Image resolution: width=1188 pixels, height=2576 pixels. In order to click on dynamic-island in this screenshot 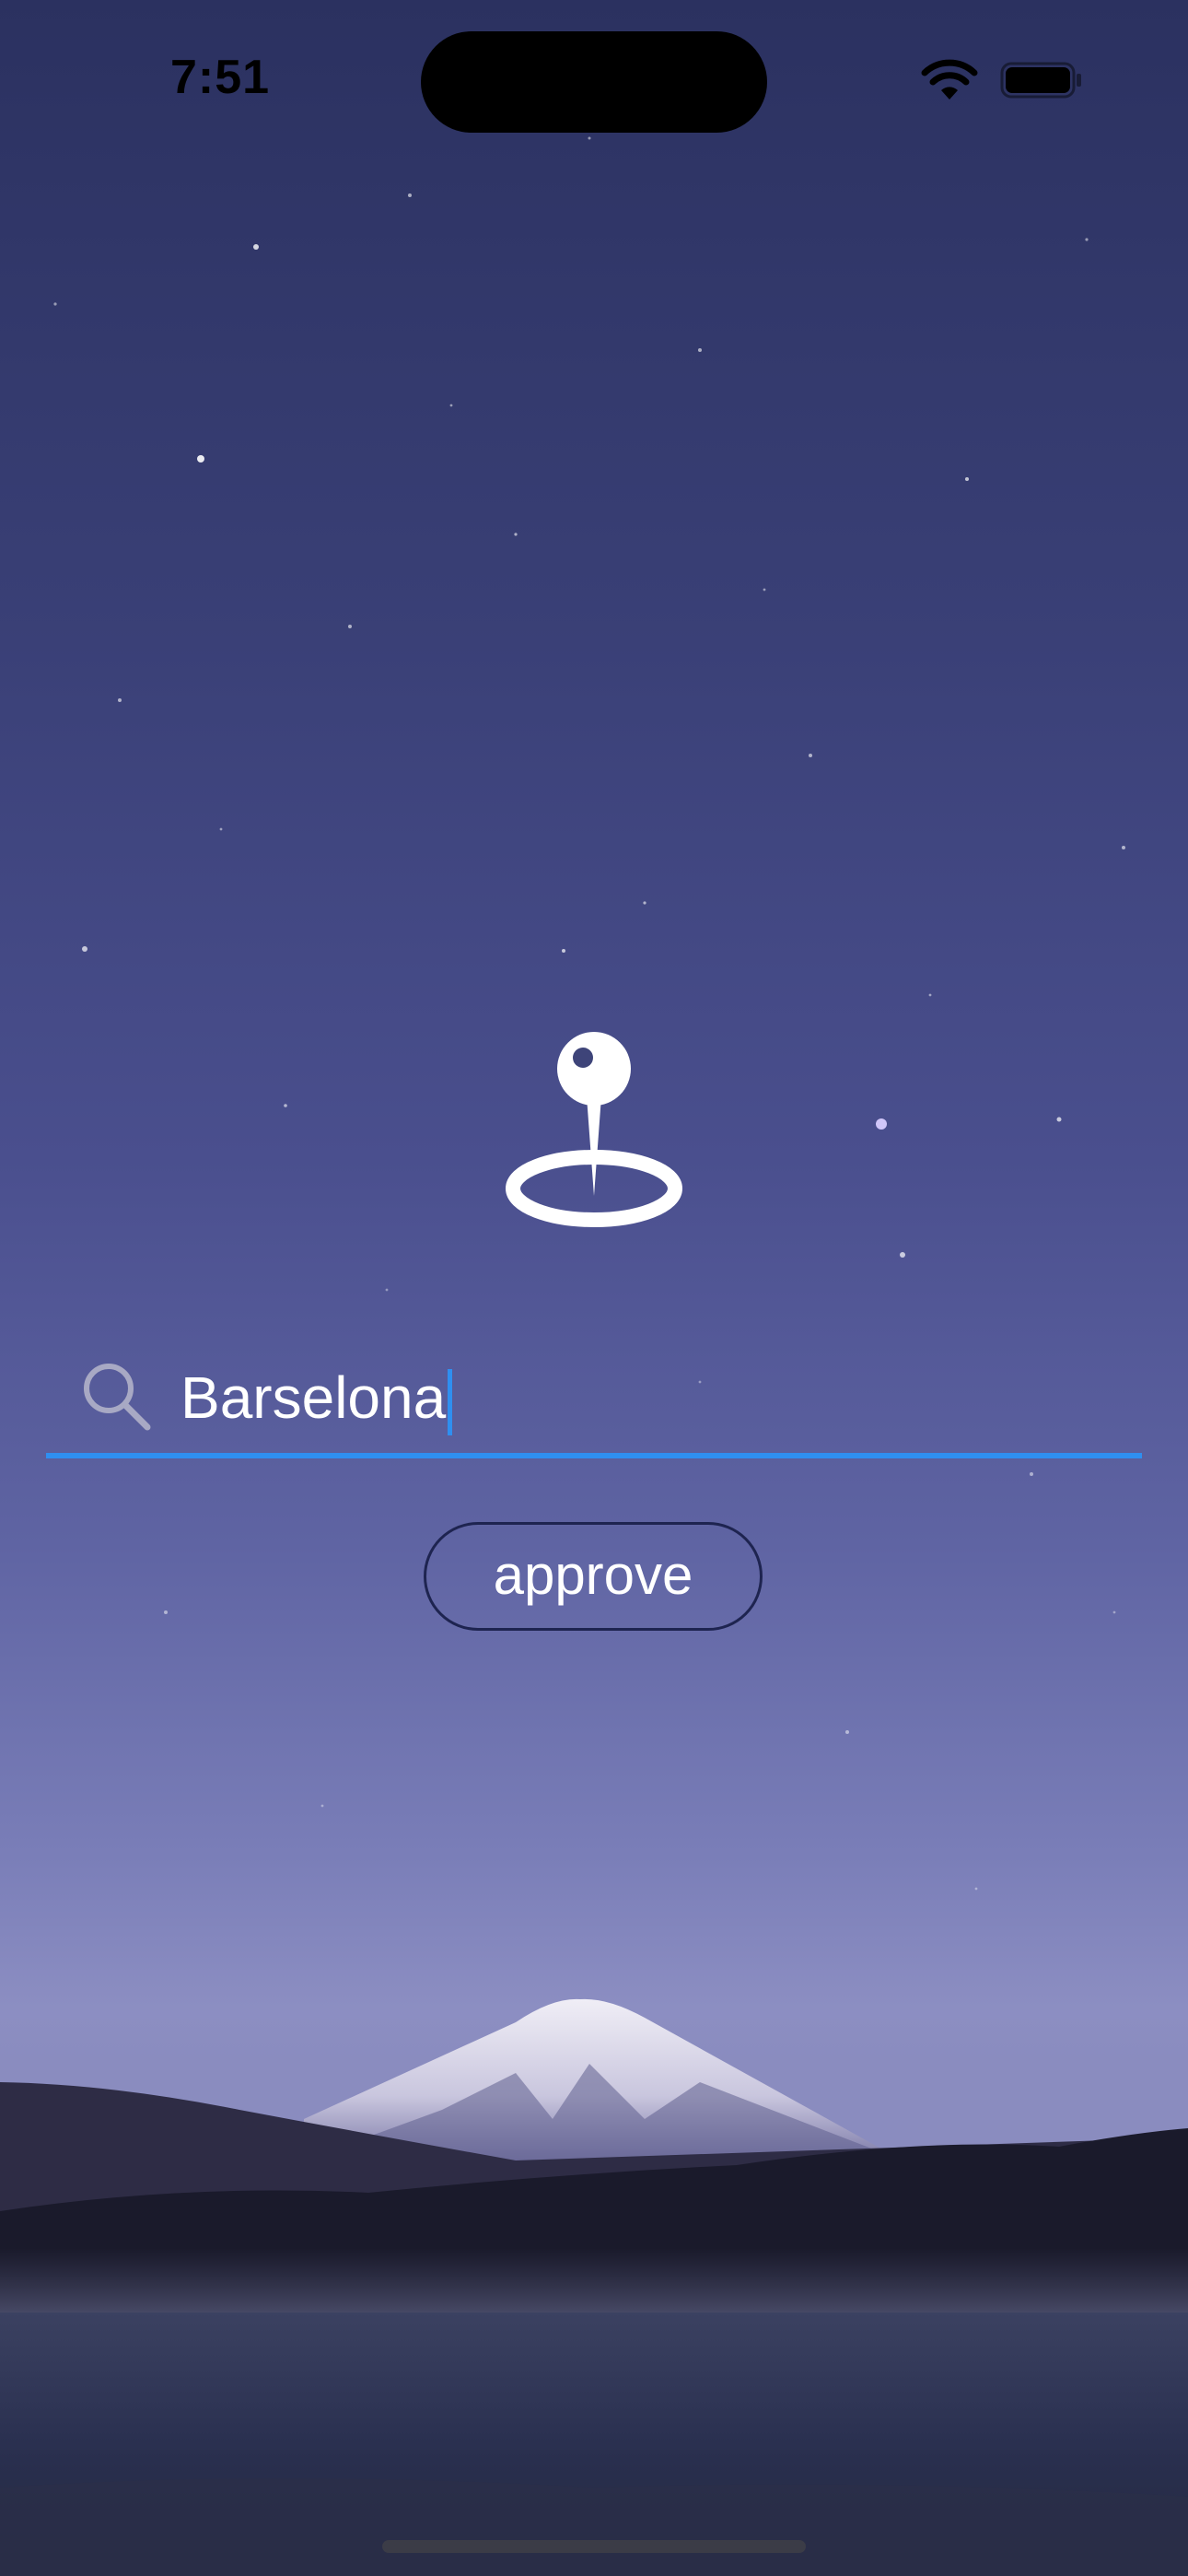, I will do `click(594, 82)`.